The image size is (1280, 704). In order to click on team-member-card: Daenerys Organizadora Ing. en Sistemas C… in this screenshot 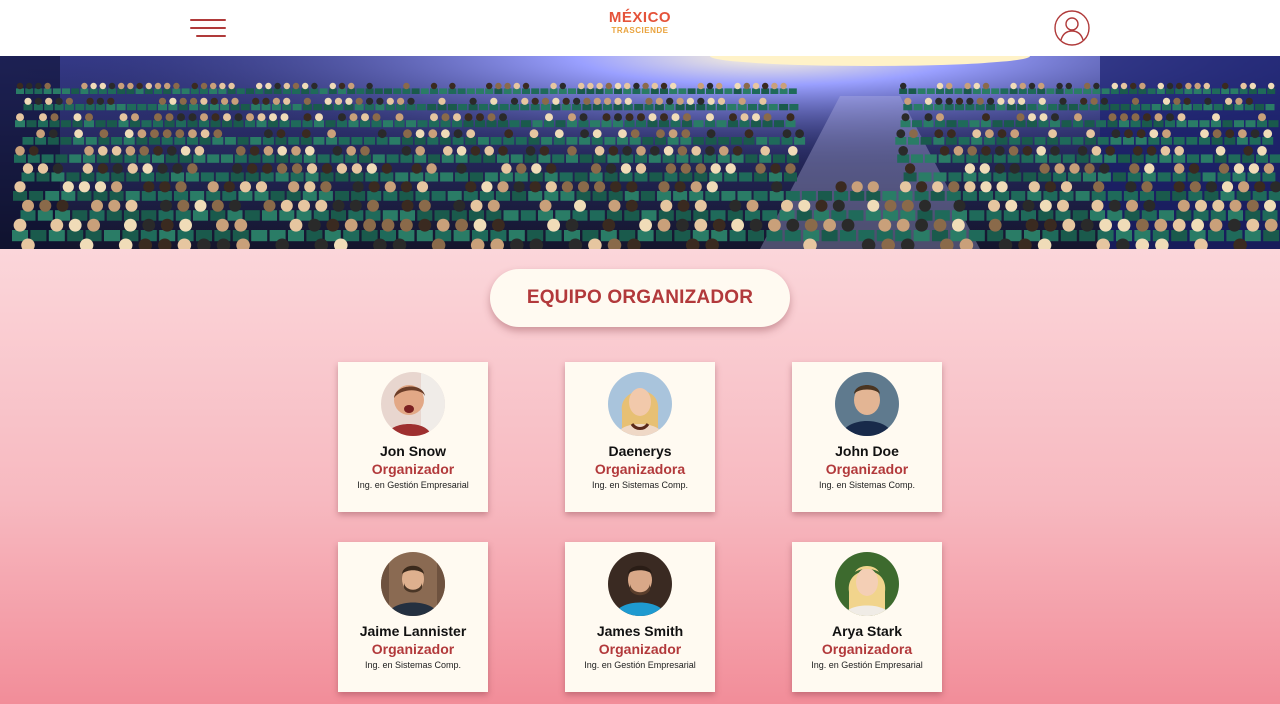, I will do `click(640, 437)`.